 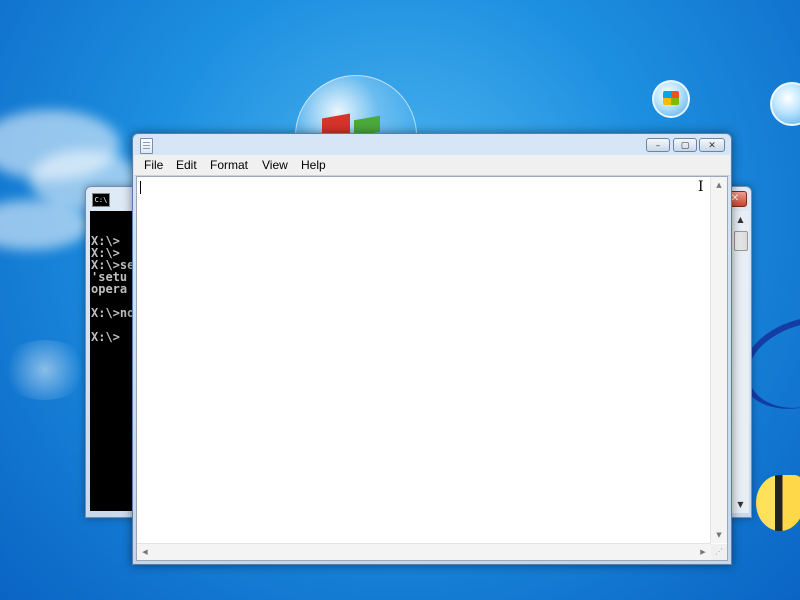 What do you see at coordinates (229, 165) in the screenshot?
I see `menu-format: Format` at bounding box center [229, 165].